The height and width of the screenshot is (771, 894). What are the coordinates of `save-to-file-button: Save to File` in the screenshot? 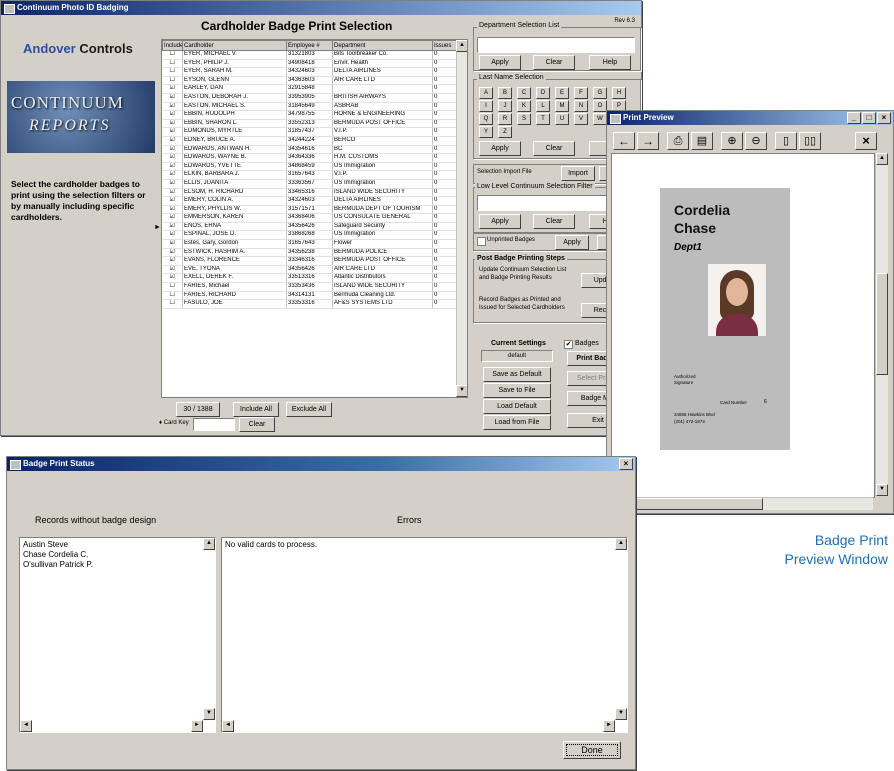 It's located at (517, 390).